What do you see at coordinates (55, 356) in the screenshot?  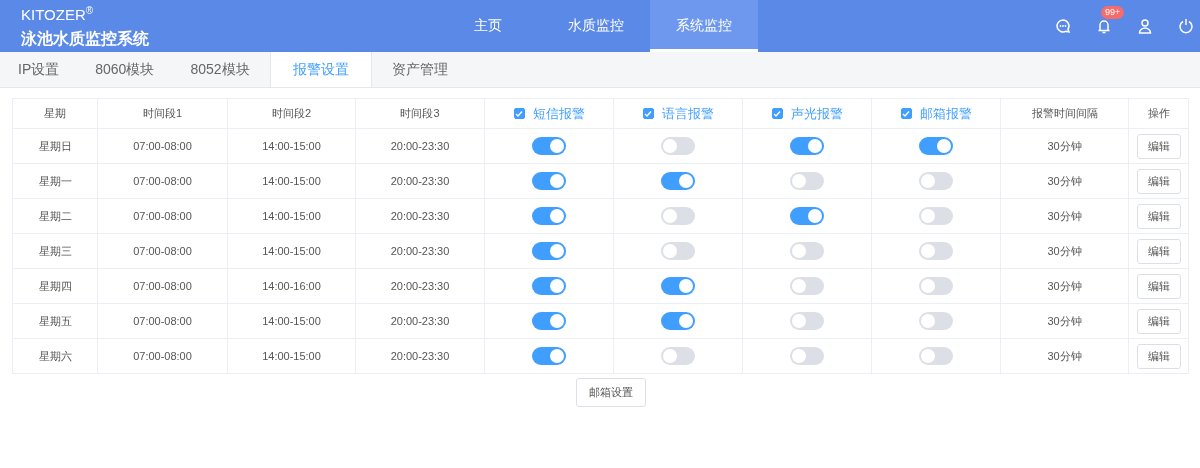 I see `table-cell: 星期六` at bounding box center [55, 356].